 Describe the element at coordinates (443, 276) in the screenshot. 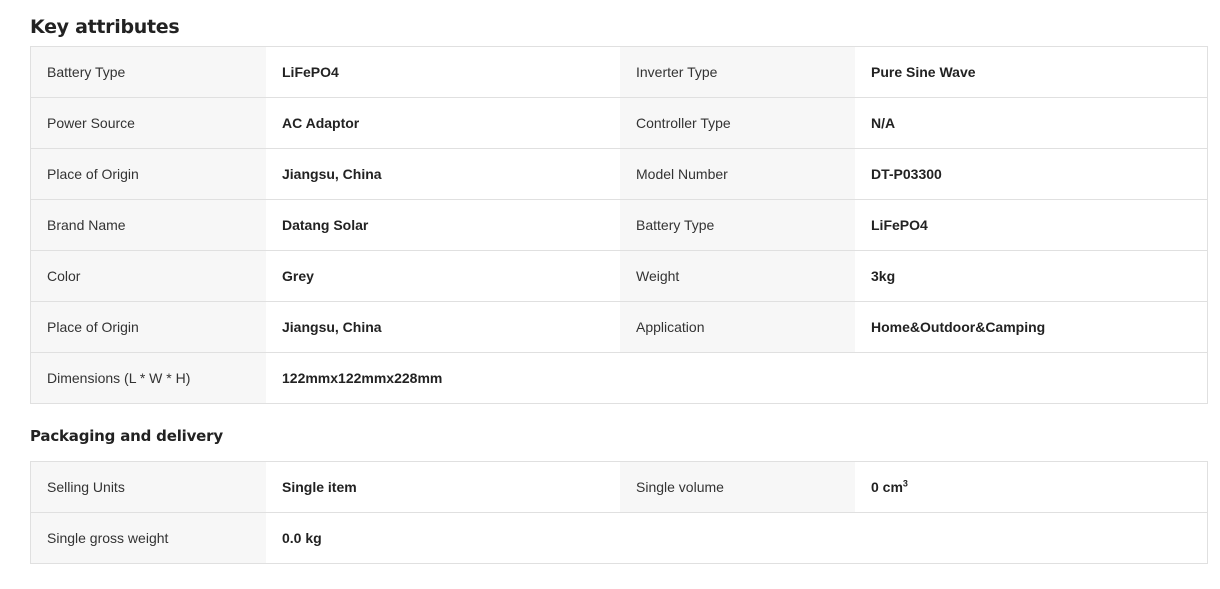

I see `attr-value: Grey` at that location.